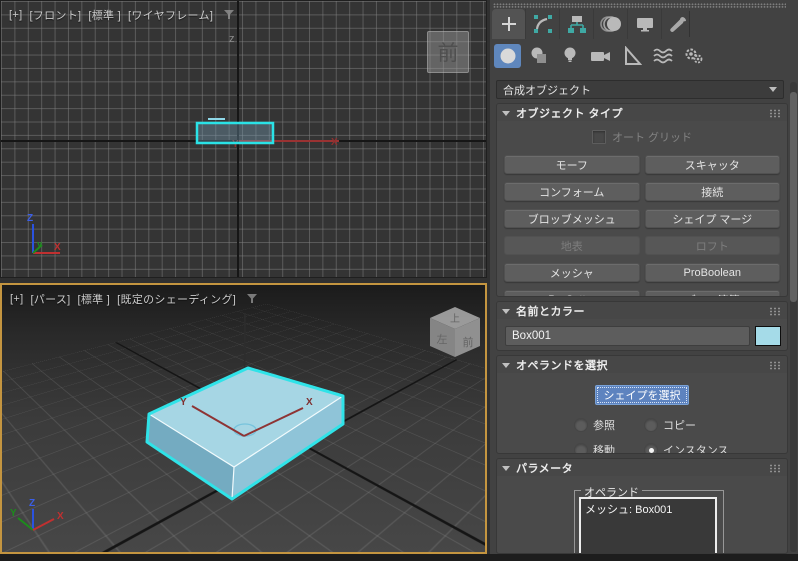  Describe the element at coordinates (768, 336) in the screenshot. I see `object-color-swatch` at that location.